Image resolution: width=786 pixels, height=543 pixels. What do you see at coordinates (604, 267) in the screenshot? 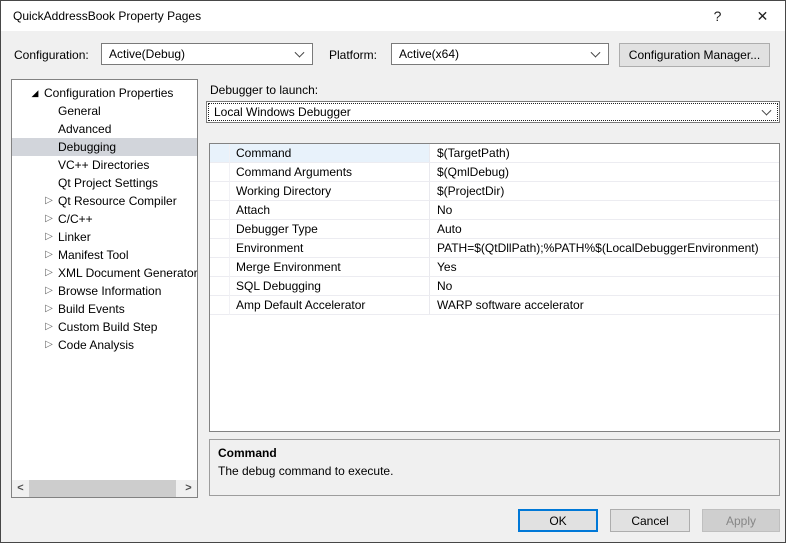
I see `property-value: Yes` at bounding box center [604, 267].